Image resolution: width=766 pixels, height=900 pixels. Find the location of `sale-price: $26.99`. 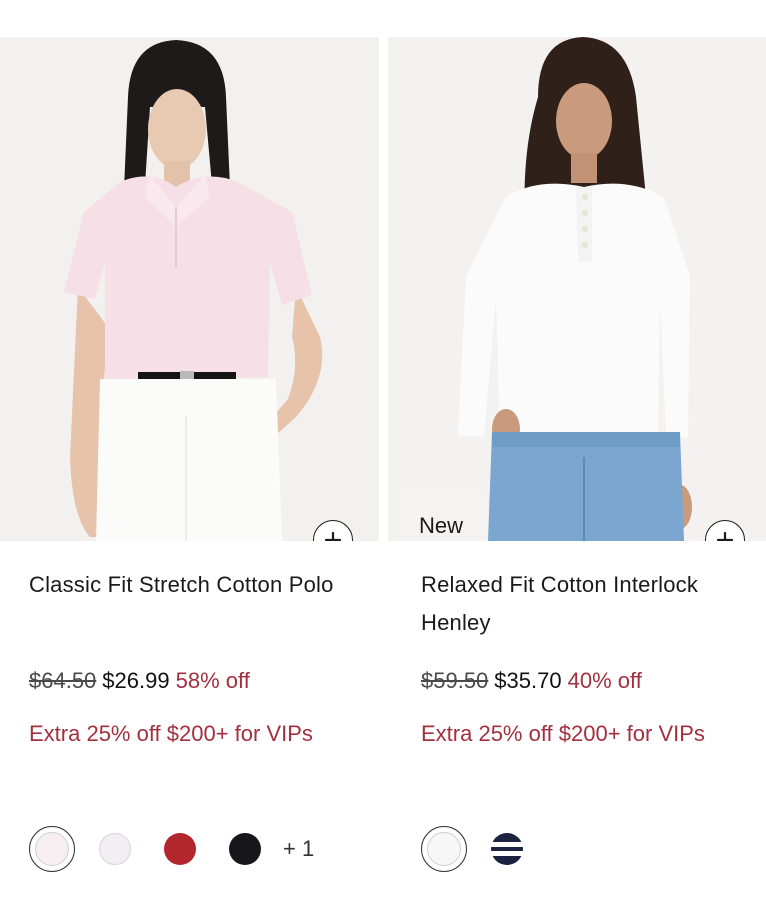

sale-price: $26.99 is located at coordinates (136, 680).